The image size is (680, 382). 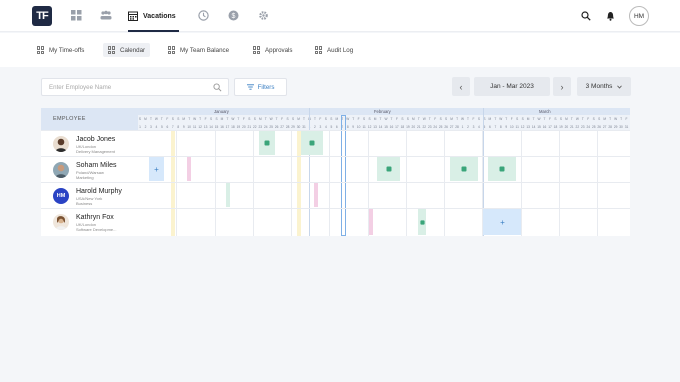 What do you see at coordinates (577, 126) in the screenshot?
I see `date-number: 22` at bounding box center [577, 126].